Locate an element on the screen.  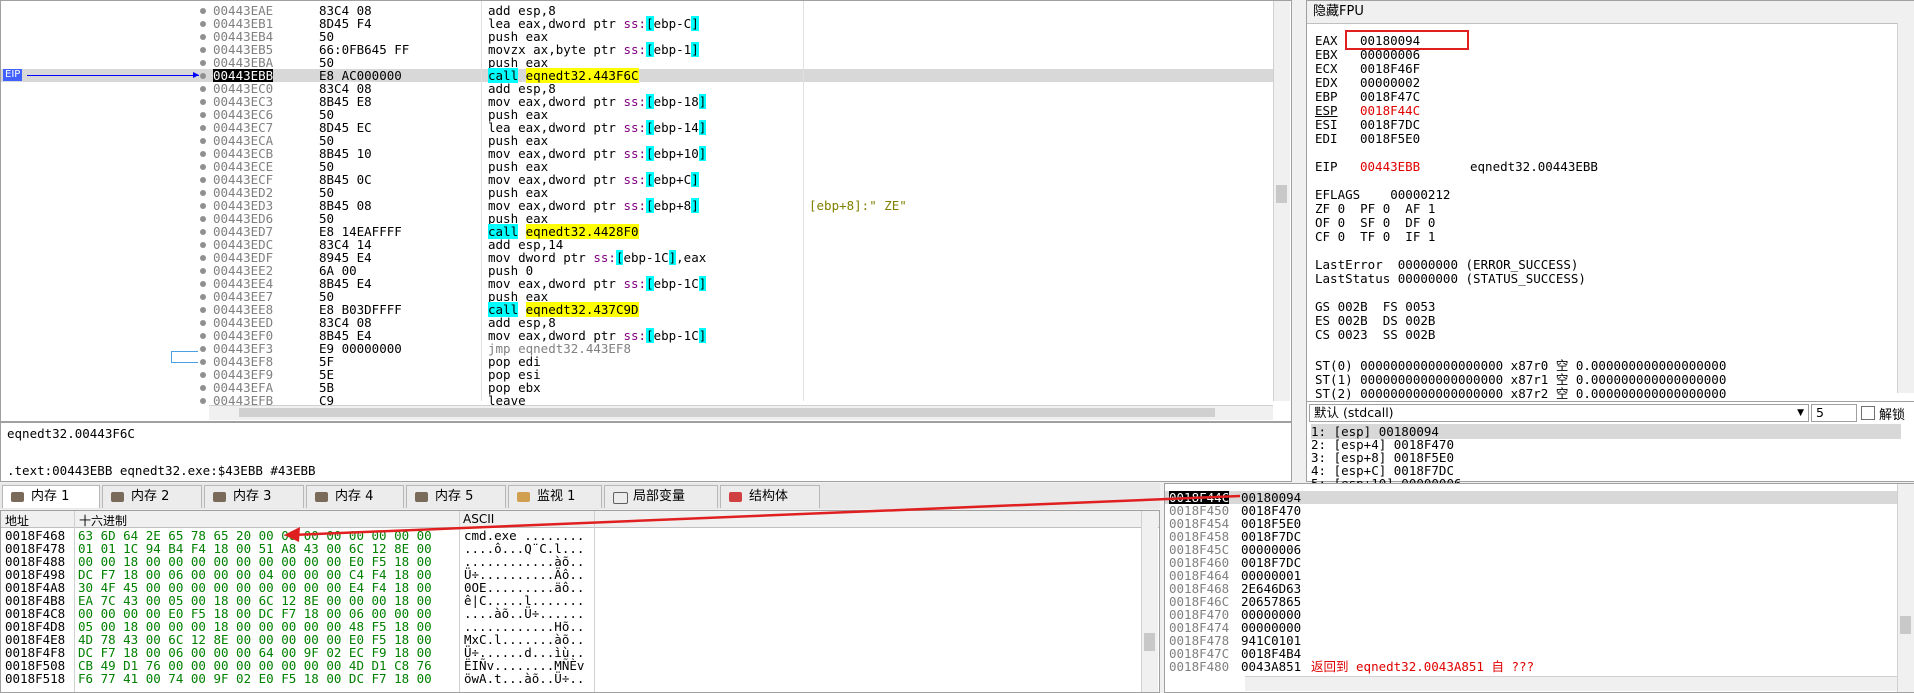
dump-vscroll-thumb is located at coordinates (1149, 642).